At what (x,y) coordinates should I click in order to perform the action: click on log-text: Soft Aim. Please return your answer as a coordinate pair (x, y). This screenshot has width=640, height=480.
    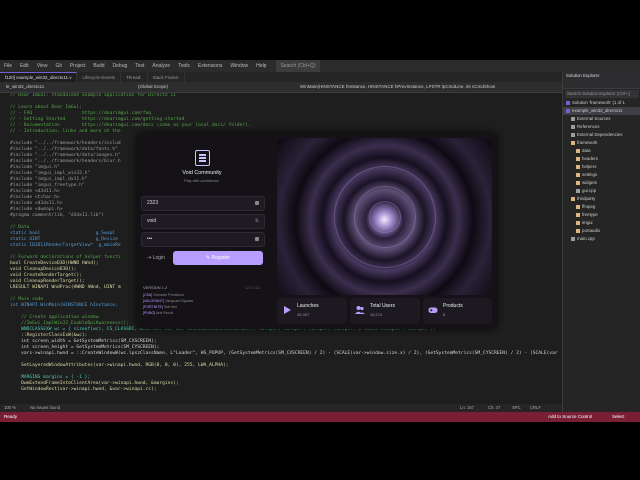
    Looking at the image, I should click on (170, 307).